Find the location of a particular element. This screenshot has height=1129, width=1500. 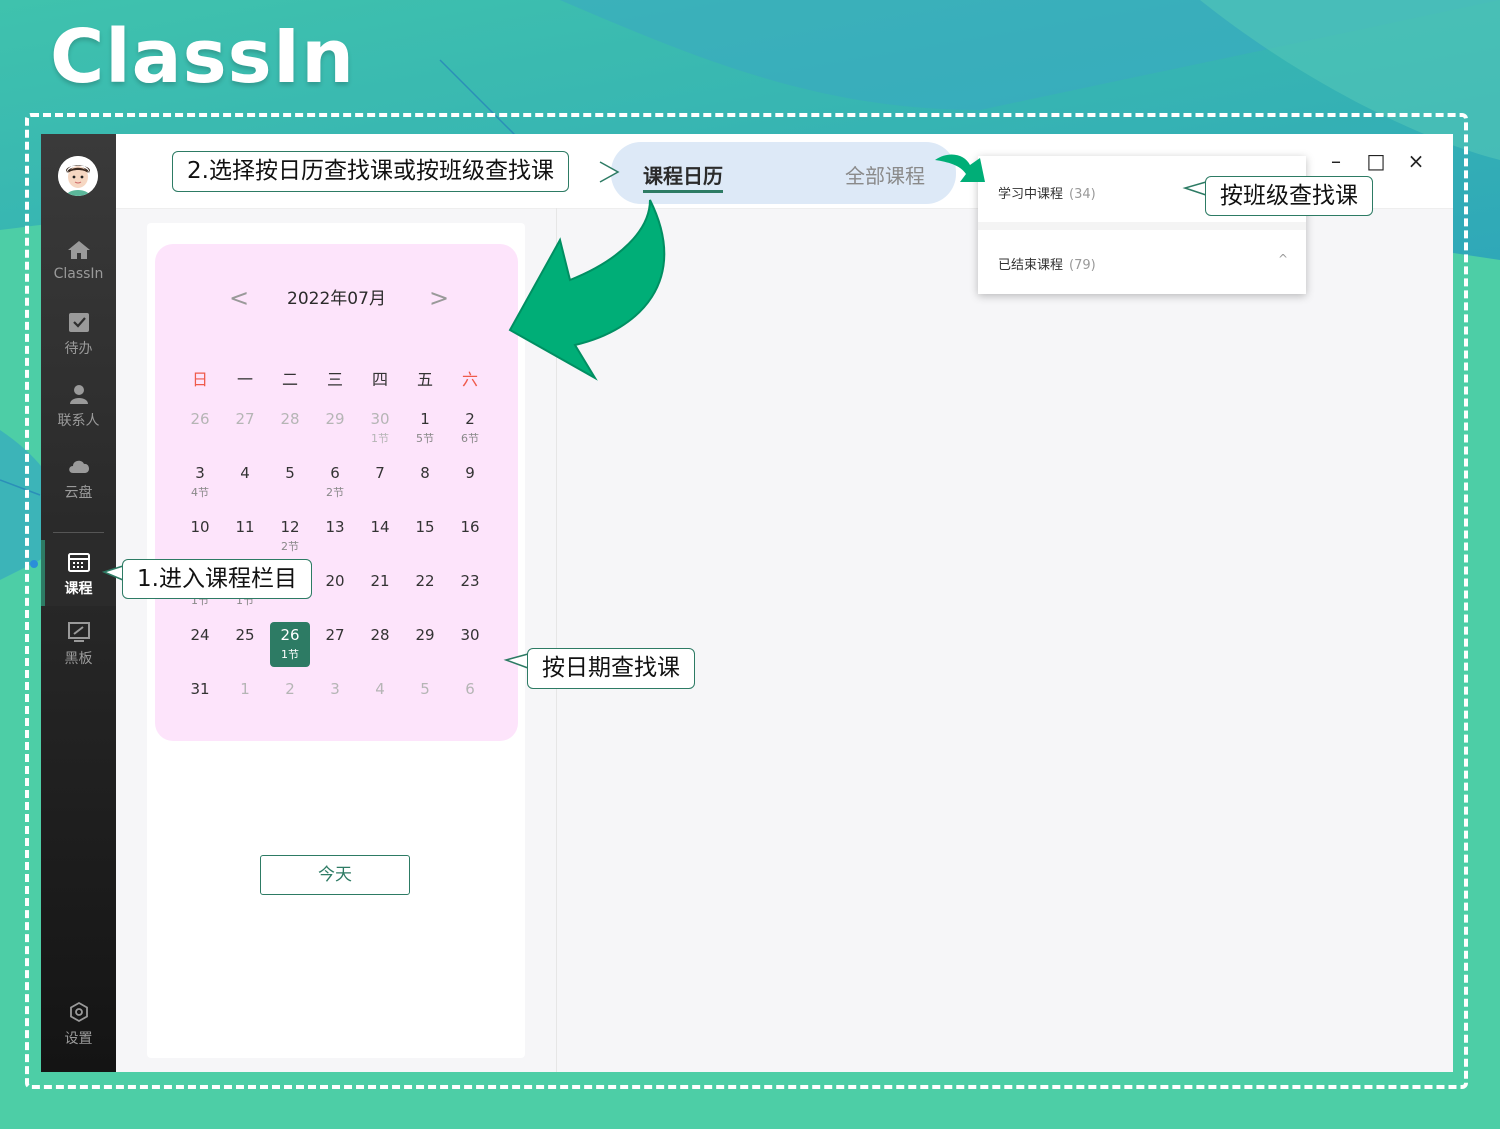

calendar-day: 26 is located at coordinates (200, 419).